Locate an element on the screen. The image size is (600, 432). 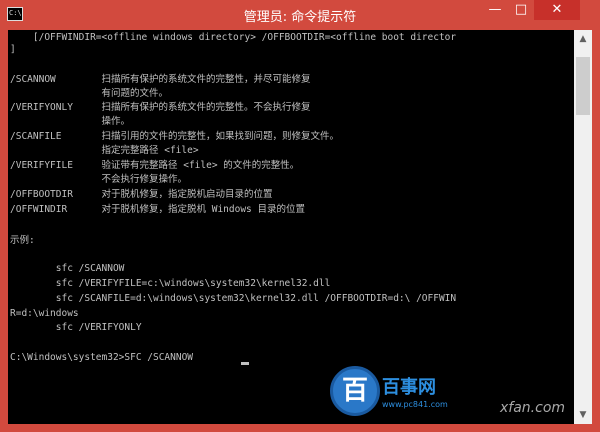
vertical-scrollbar: ▲ ▼ is located at coordinates (583, 227).